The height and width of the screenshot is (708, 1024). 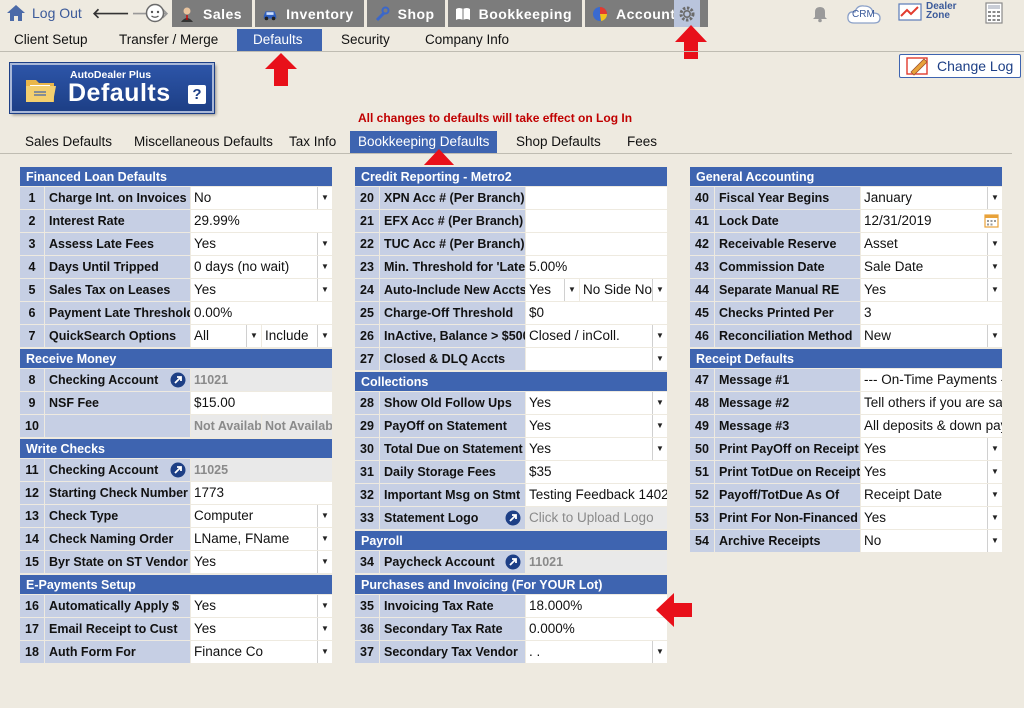 What do you see at coordinates (596, 403) in the screenshot?
I see `show-old-follow-ups-select: Yes ▼` at bounding box center [596, 403].